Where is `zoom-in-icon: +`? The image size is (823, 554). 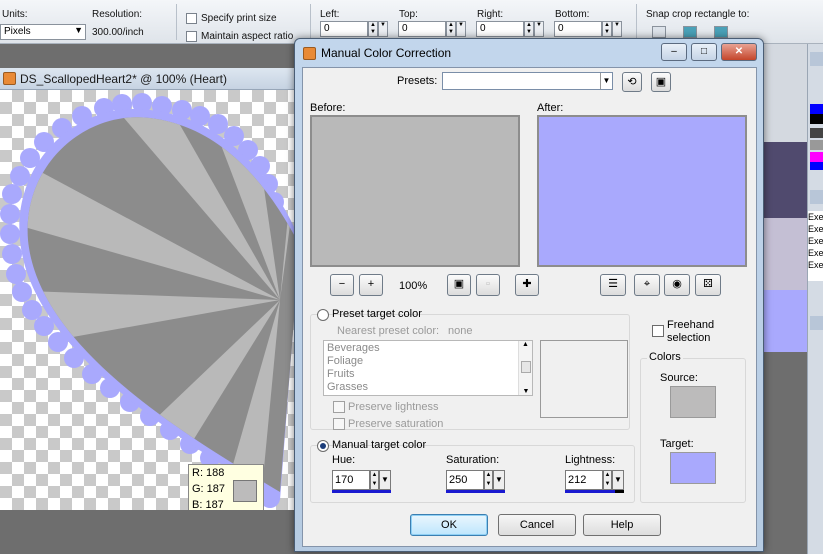 zoom-in-icon: + is located at coordinates (371, 285).